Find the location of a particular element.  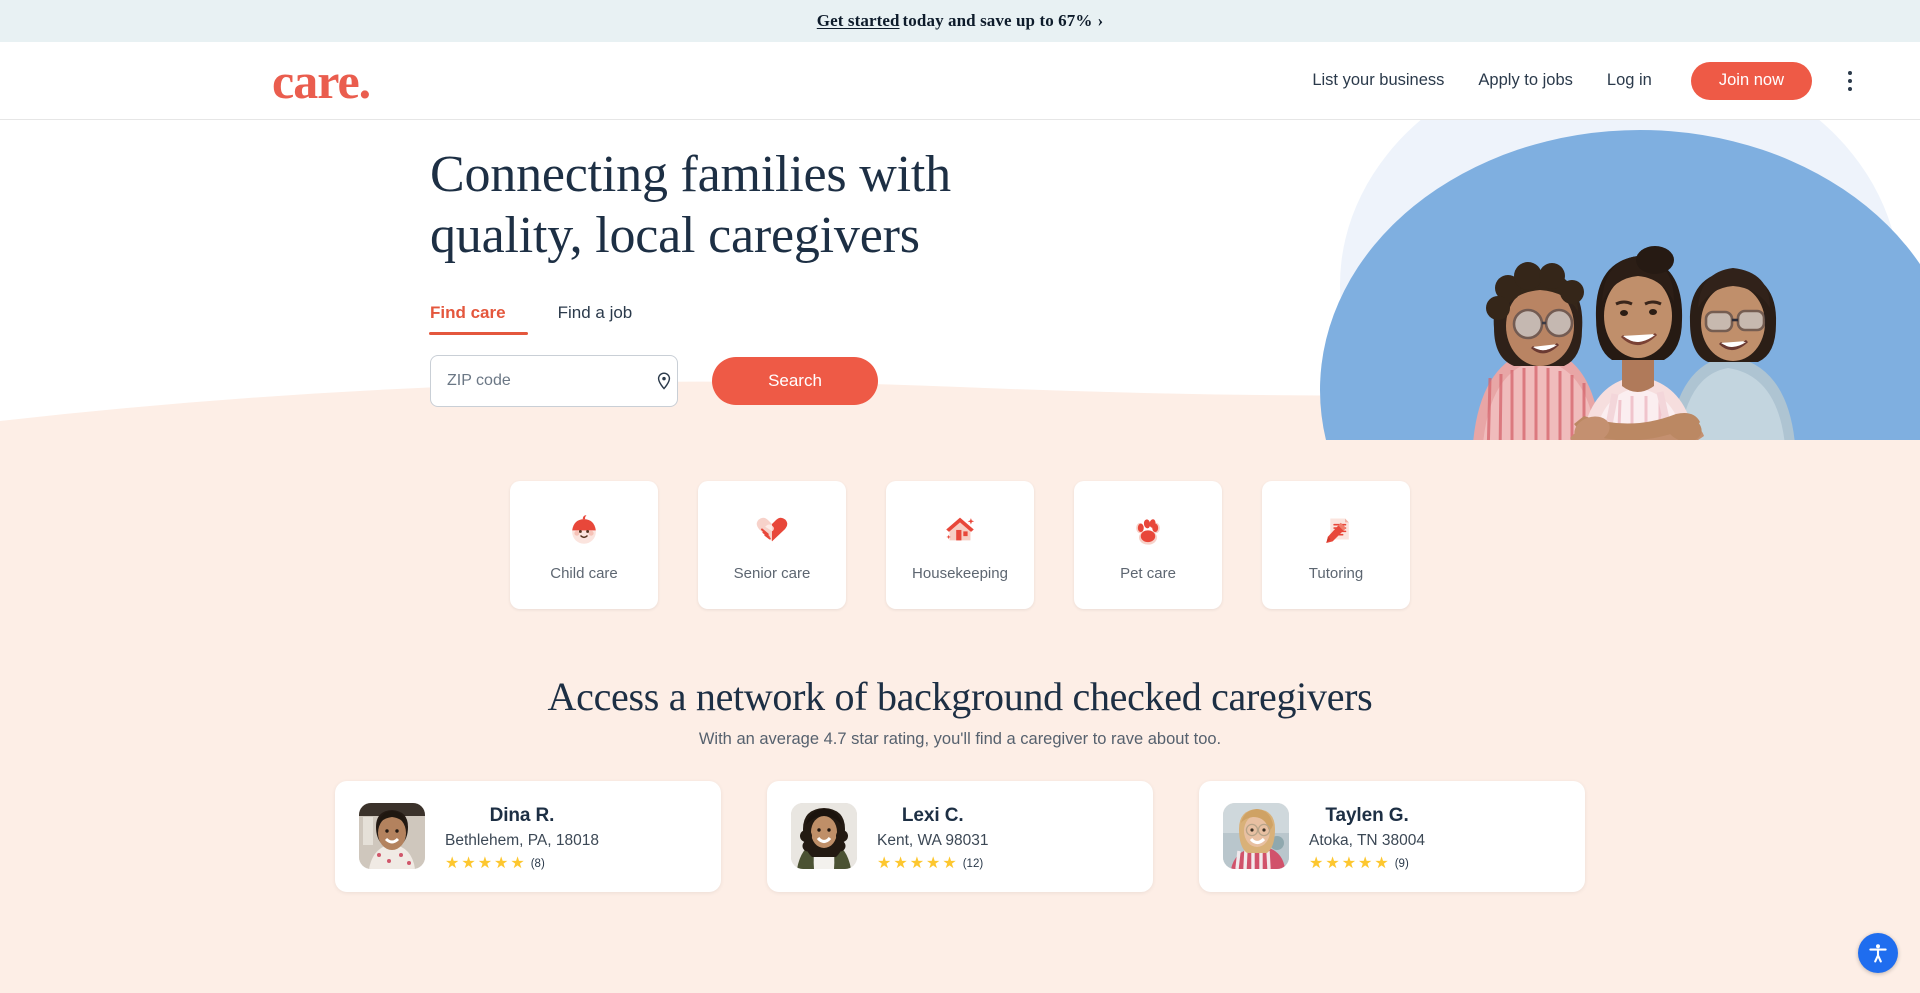

category-label: Housekeeping is located at coordinates (960, 573).